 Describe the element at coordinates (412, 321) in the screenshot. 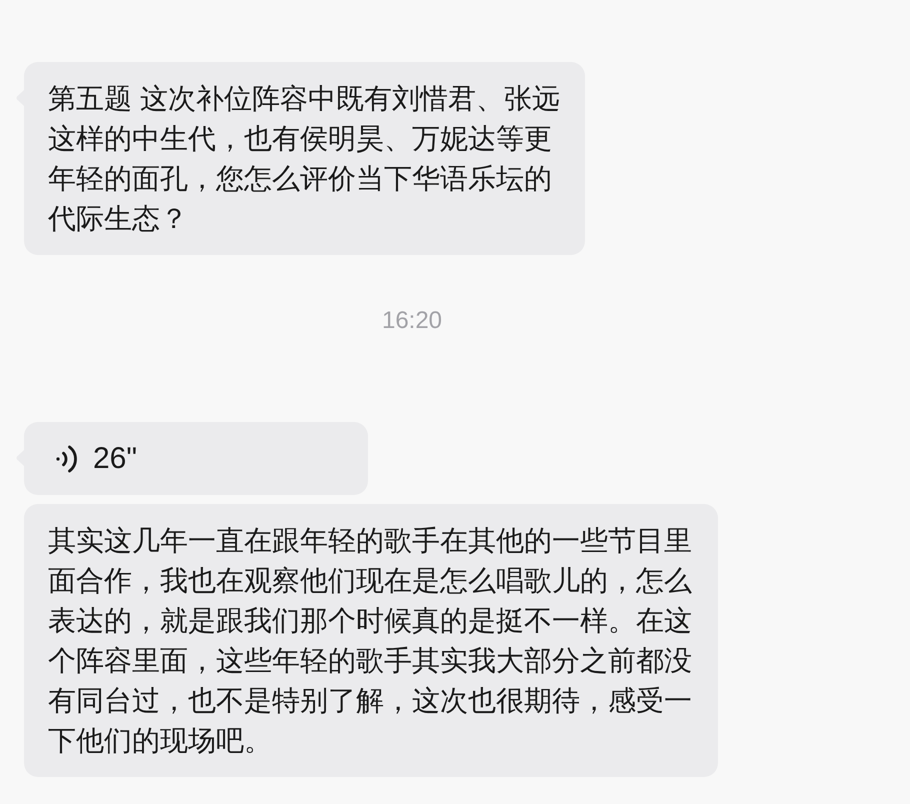

I see `timestamp: 16:20` at that location.